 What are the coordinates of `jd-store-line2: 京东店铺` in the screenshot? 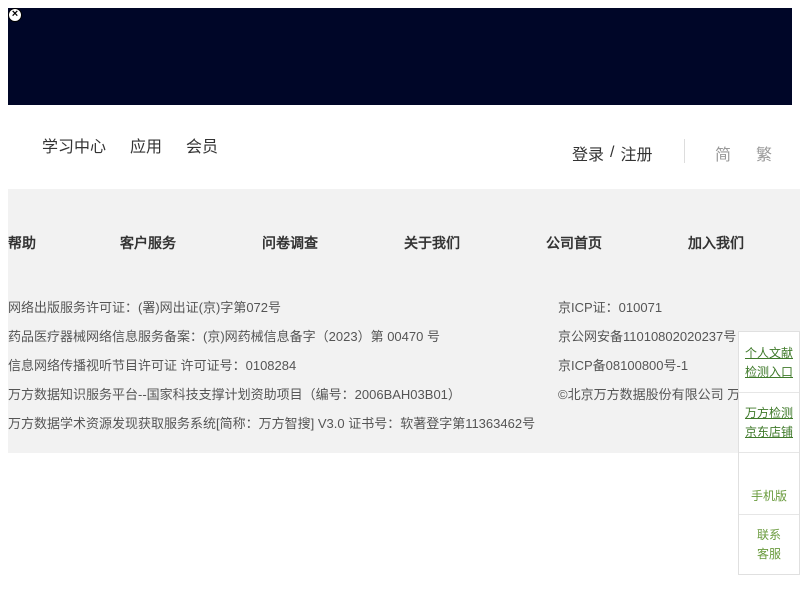 It's located at (768, 432).